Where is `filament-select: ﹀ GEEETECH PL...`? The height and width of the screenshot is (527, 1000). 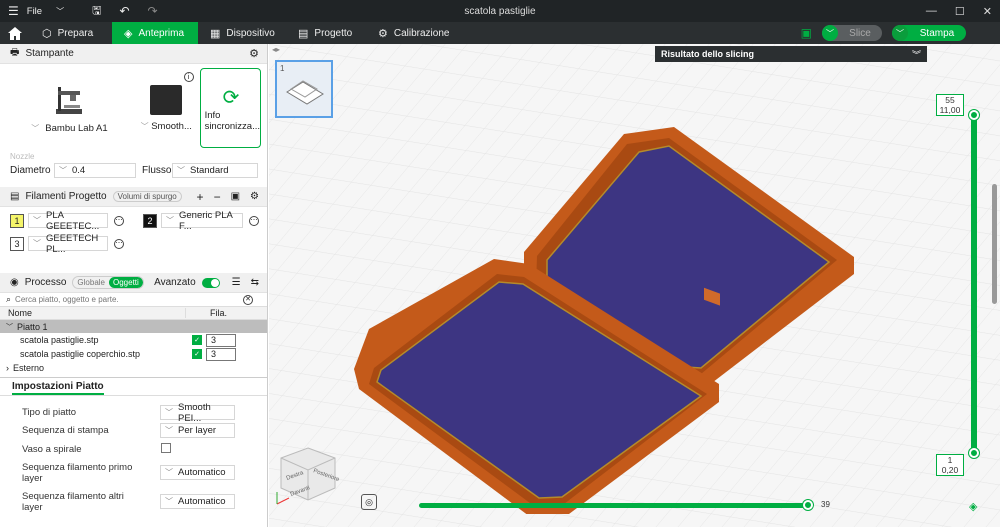
filament-select: ﹀ GEEETECH PL... is located at coordinates (68, 244).